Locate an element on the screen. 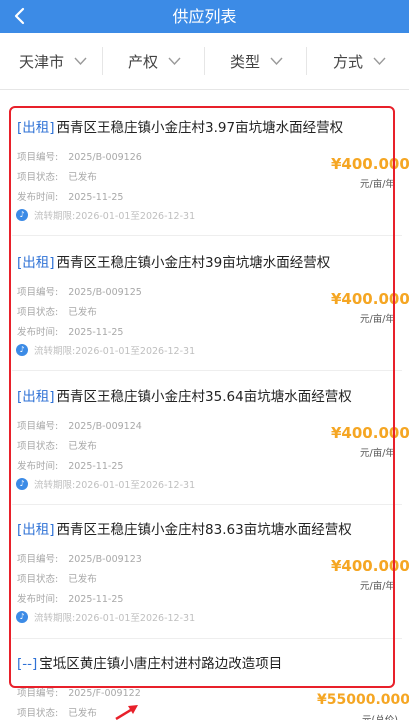 The width and height of the screenshot is (409, 720). filter-bar: 天津市 产权 类型 方式 is located at coordinates (204, 61).